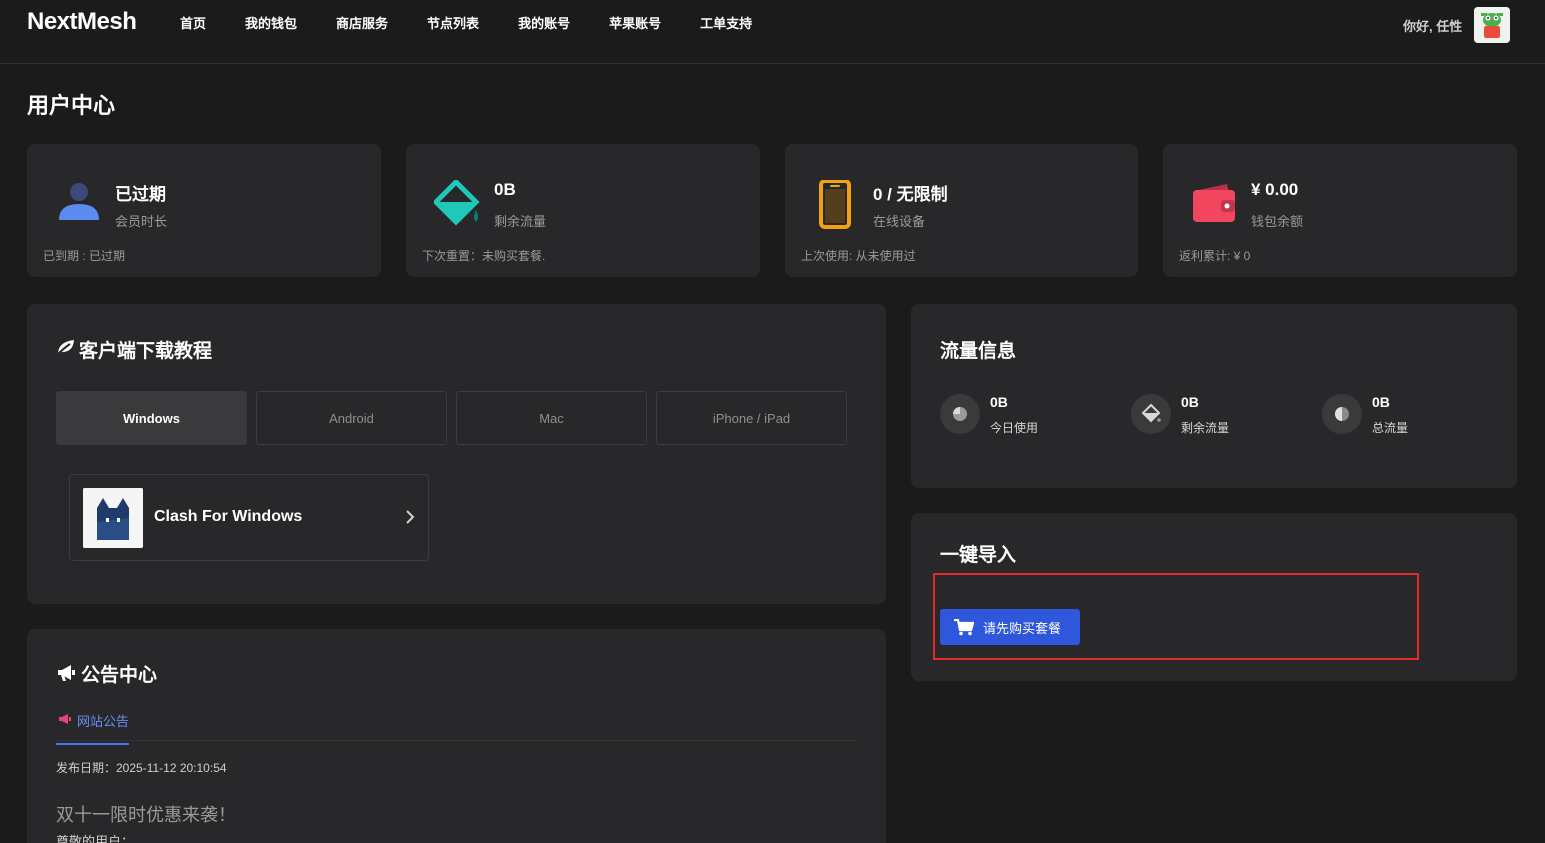 Image resolution: width=1545 pixels, height=843 pixels. Describe the element at coordinates (140, 194) in the screenshot. I see `membership-status: 已过期` at that location.